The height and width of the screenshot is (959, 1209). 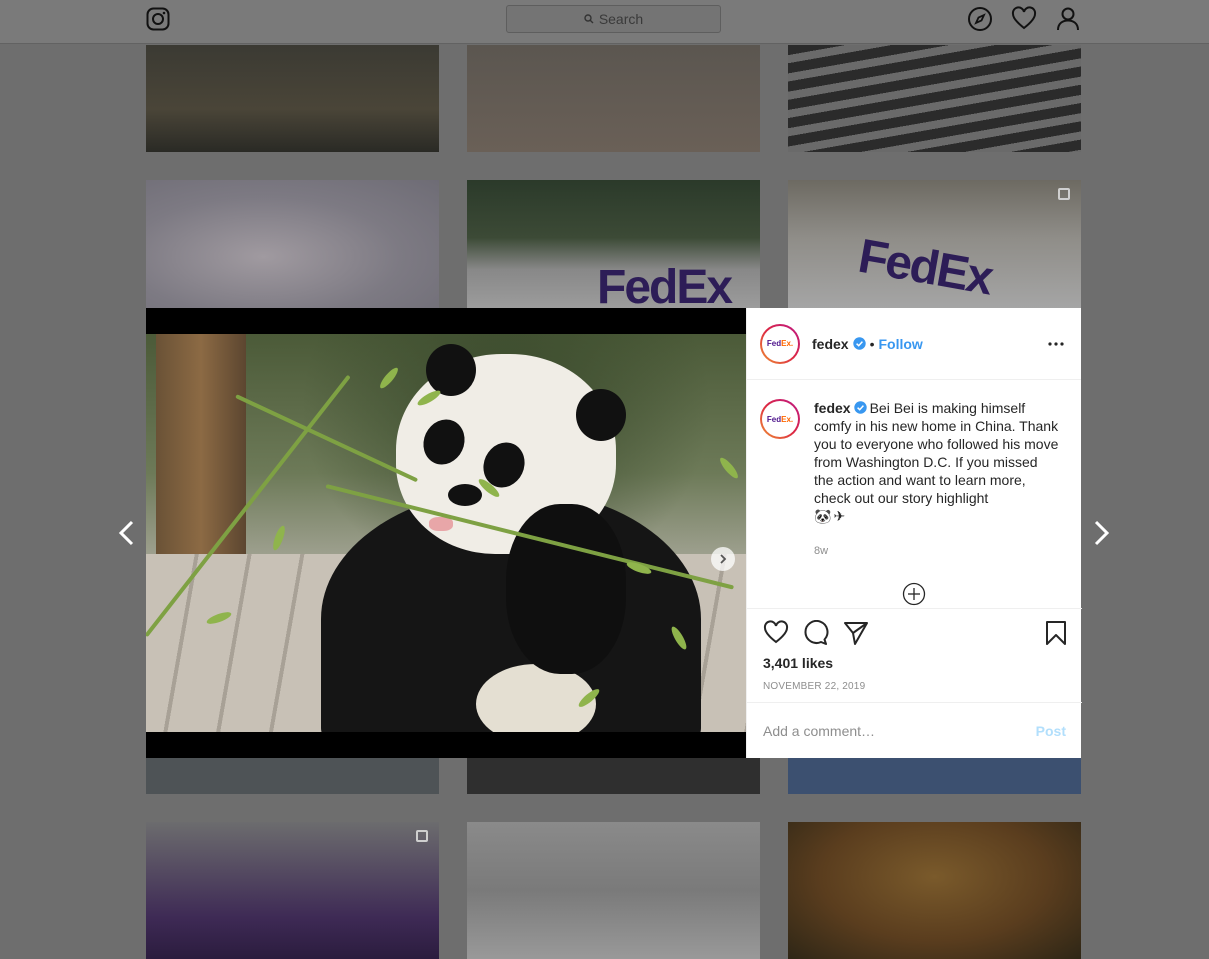 What do you see at coordinates (900, 344) in the screenshot?
I see `follow-button: Follow` at bounding box center [900, 344].